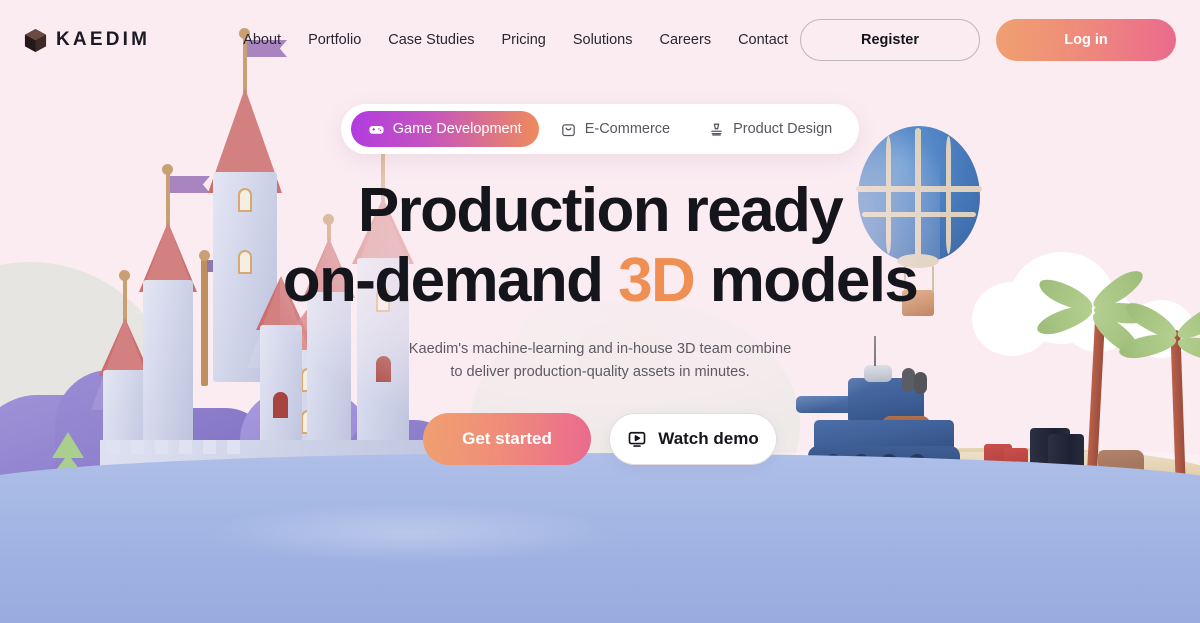  Describe the element at coordinates (334, 40) in the screenshot. I see `nav-item-portfolio: Portfolio` at that location.